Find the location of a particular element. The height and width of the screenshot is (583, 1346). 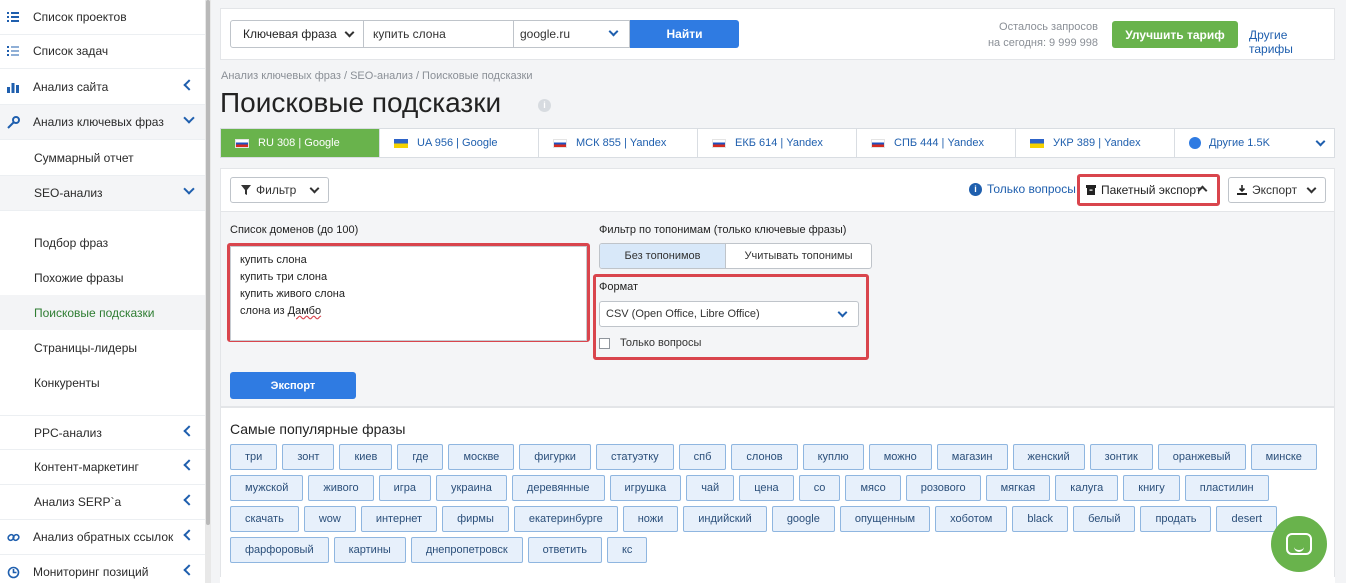

tab-spb-yandex: СПБ 444 | Yandex is located at coordinates (936, 143).